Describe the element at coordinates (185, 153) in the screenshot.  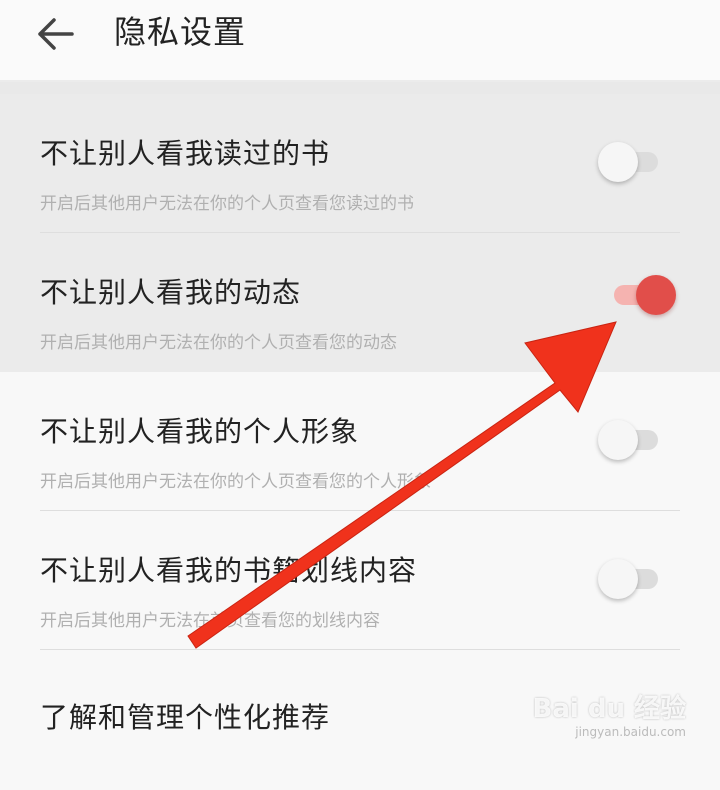
I see `setting-title: 不让别人看我读过的书` at that location.